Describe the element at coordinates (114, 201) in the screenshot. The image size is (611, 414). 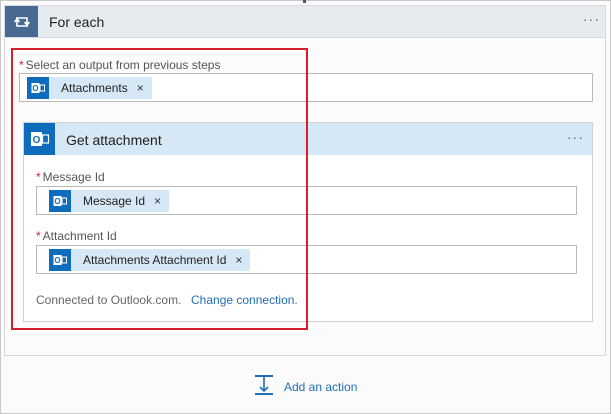
I see `token-label: Message Id` at that location.